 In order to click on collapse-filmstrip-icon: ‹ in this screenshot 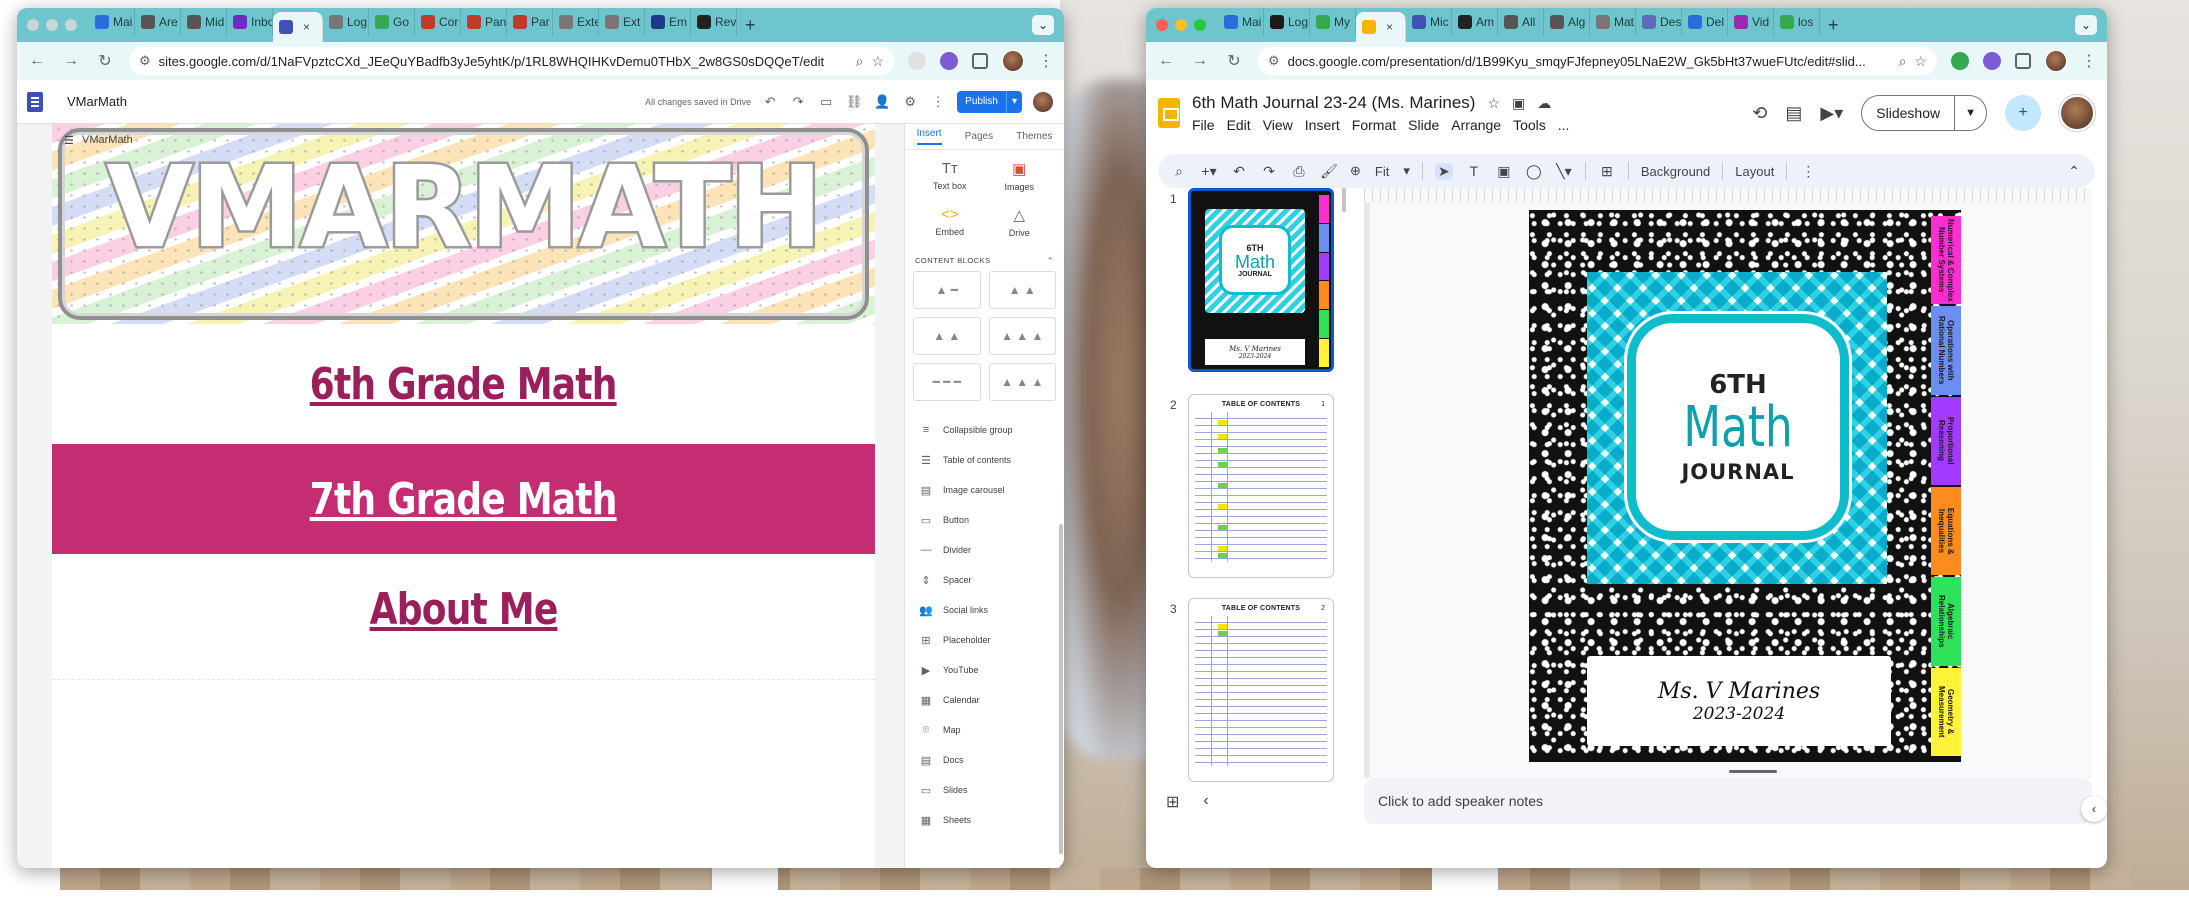, I will do `click(1205, 802)`.